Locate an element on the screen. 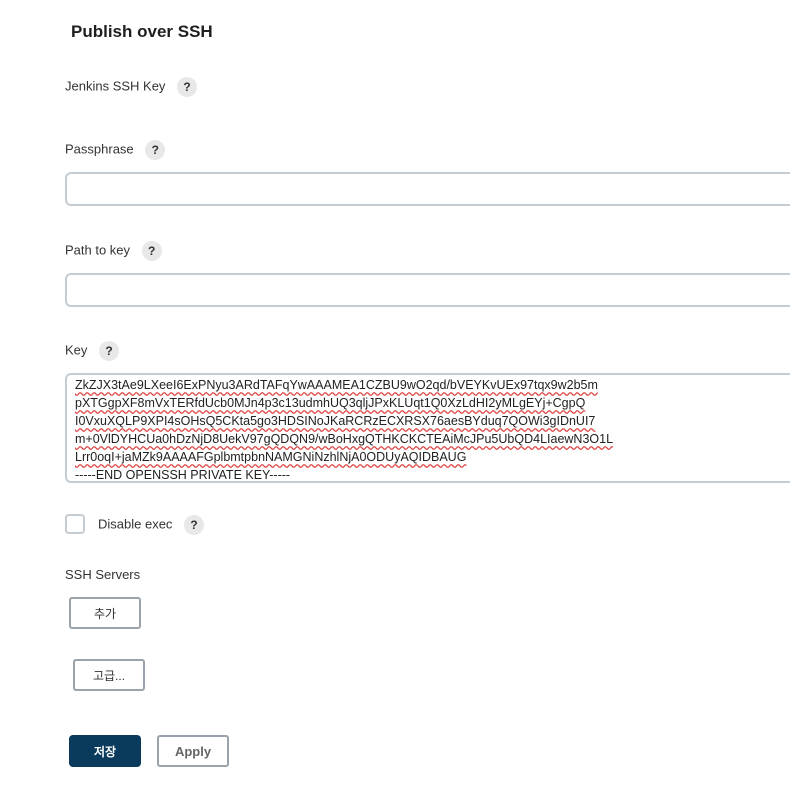 Image resolution: width=790 pixels, height=797 pixels. disable-exec-label: Disable exec is located at coordinates (135, 524).